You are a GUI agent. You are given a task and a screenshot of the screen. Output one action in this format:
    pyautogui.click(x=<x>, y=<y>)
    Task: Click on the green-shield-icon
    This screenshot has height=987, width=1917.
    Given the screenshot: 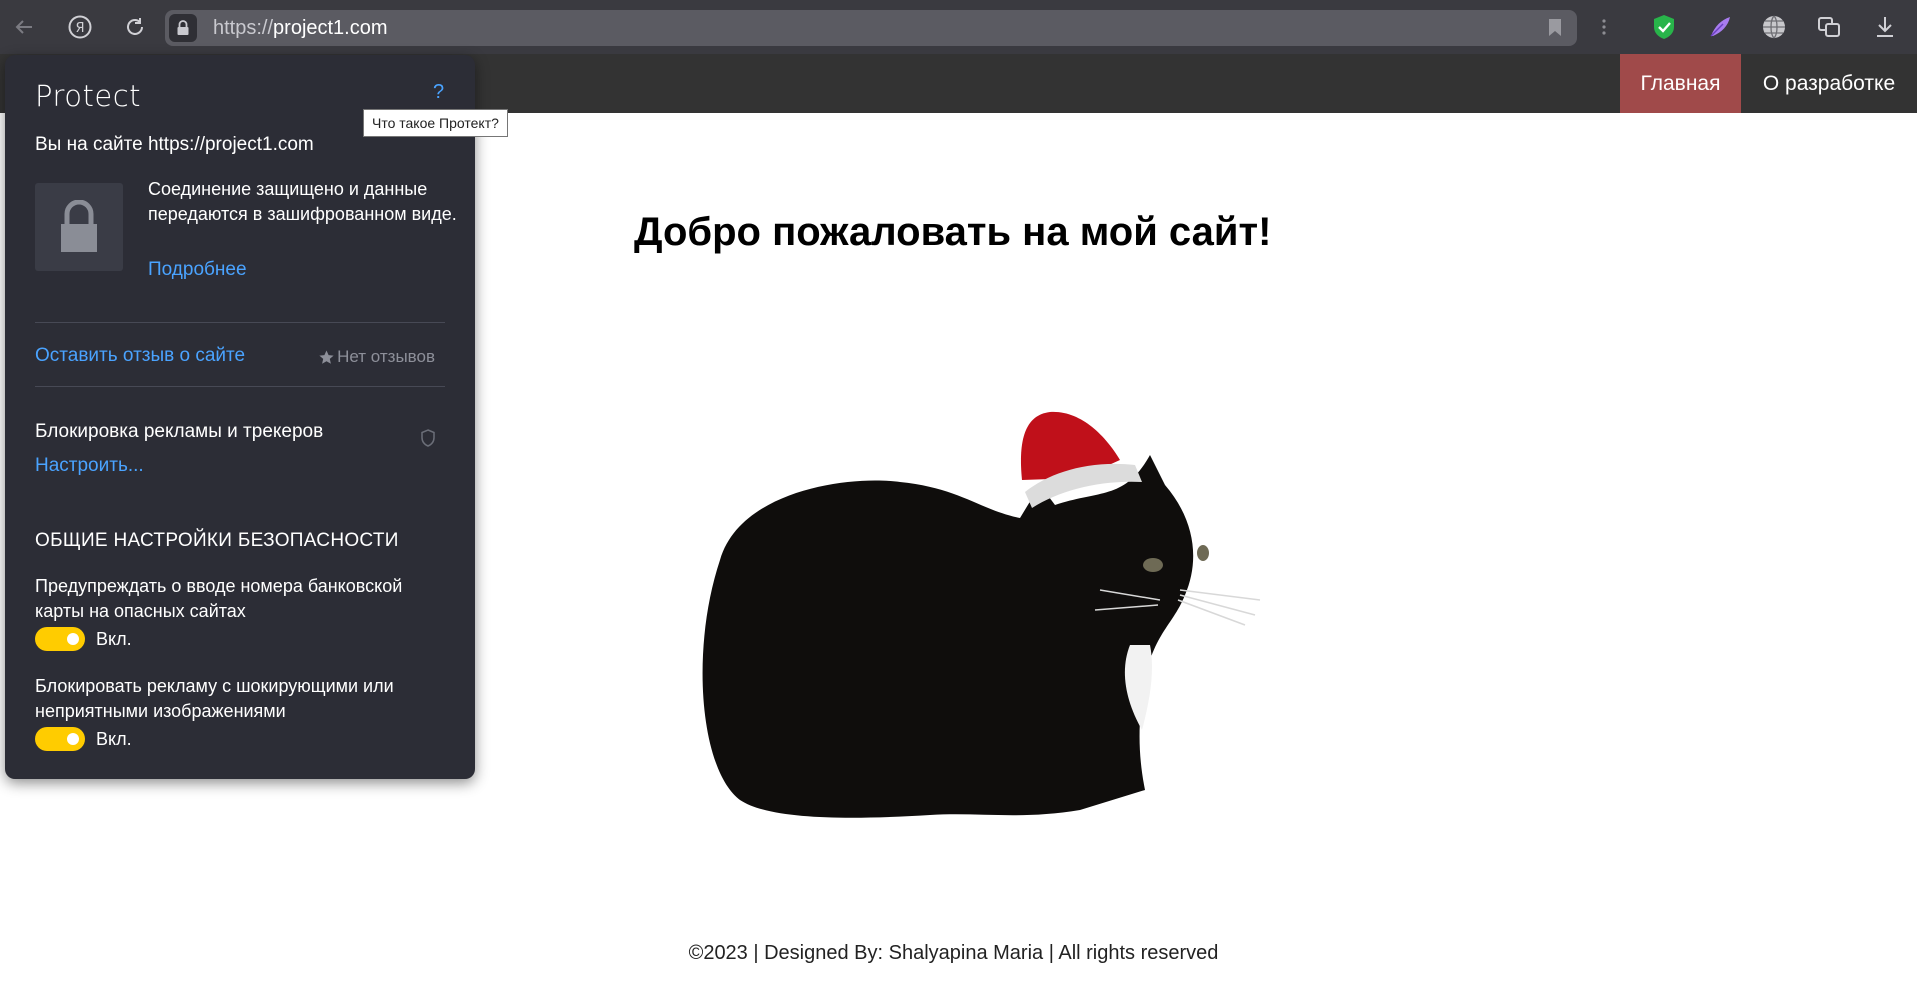 What is the action you would take?
    pyautogui.click(x=1664, y=27)
    